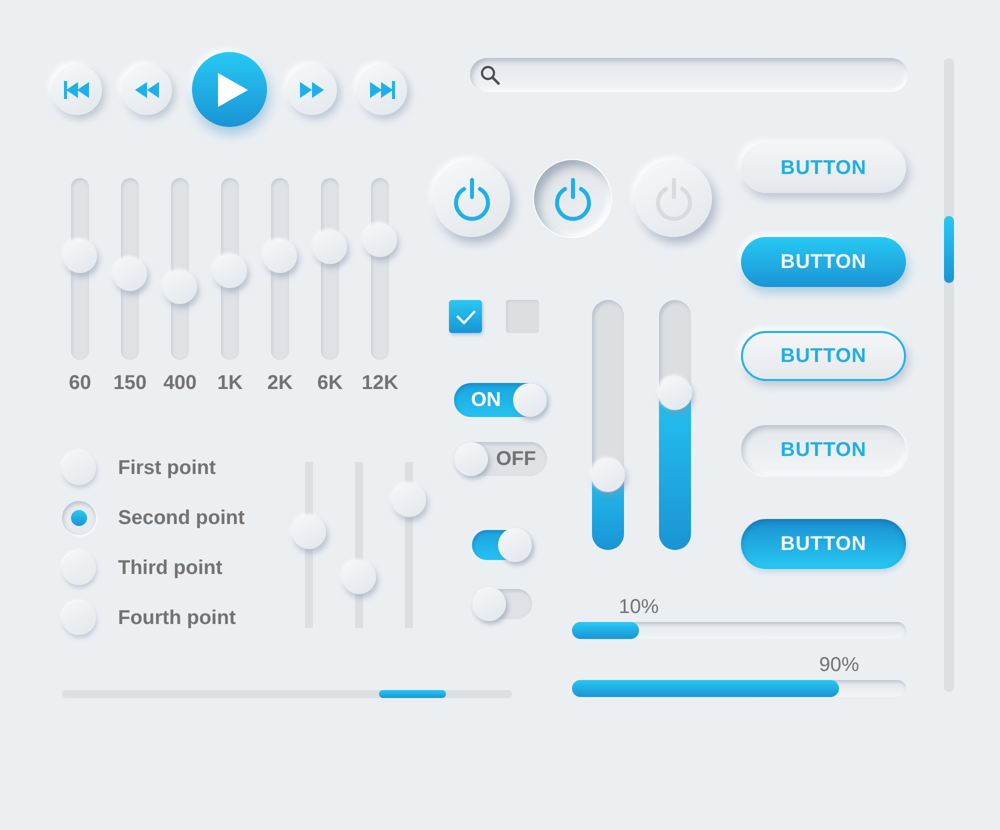 This screenshot has width=1000, height=830. Describe the element at coordinates (312, 90) in the screenshot. I see `fast-forward-icon` at that location.